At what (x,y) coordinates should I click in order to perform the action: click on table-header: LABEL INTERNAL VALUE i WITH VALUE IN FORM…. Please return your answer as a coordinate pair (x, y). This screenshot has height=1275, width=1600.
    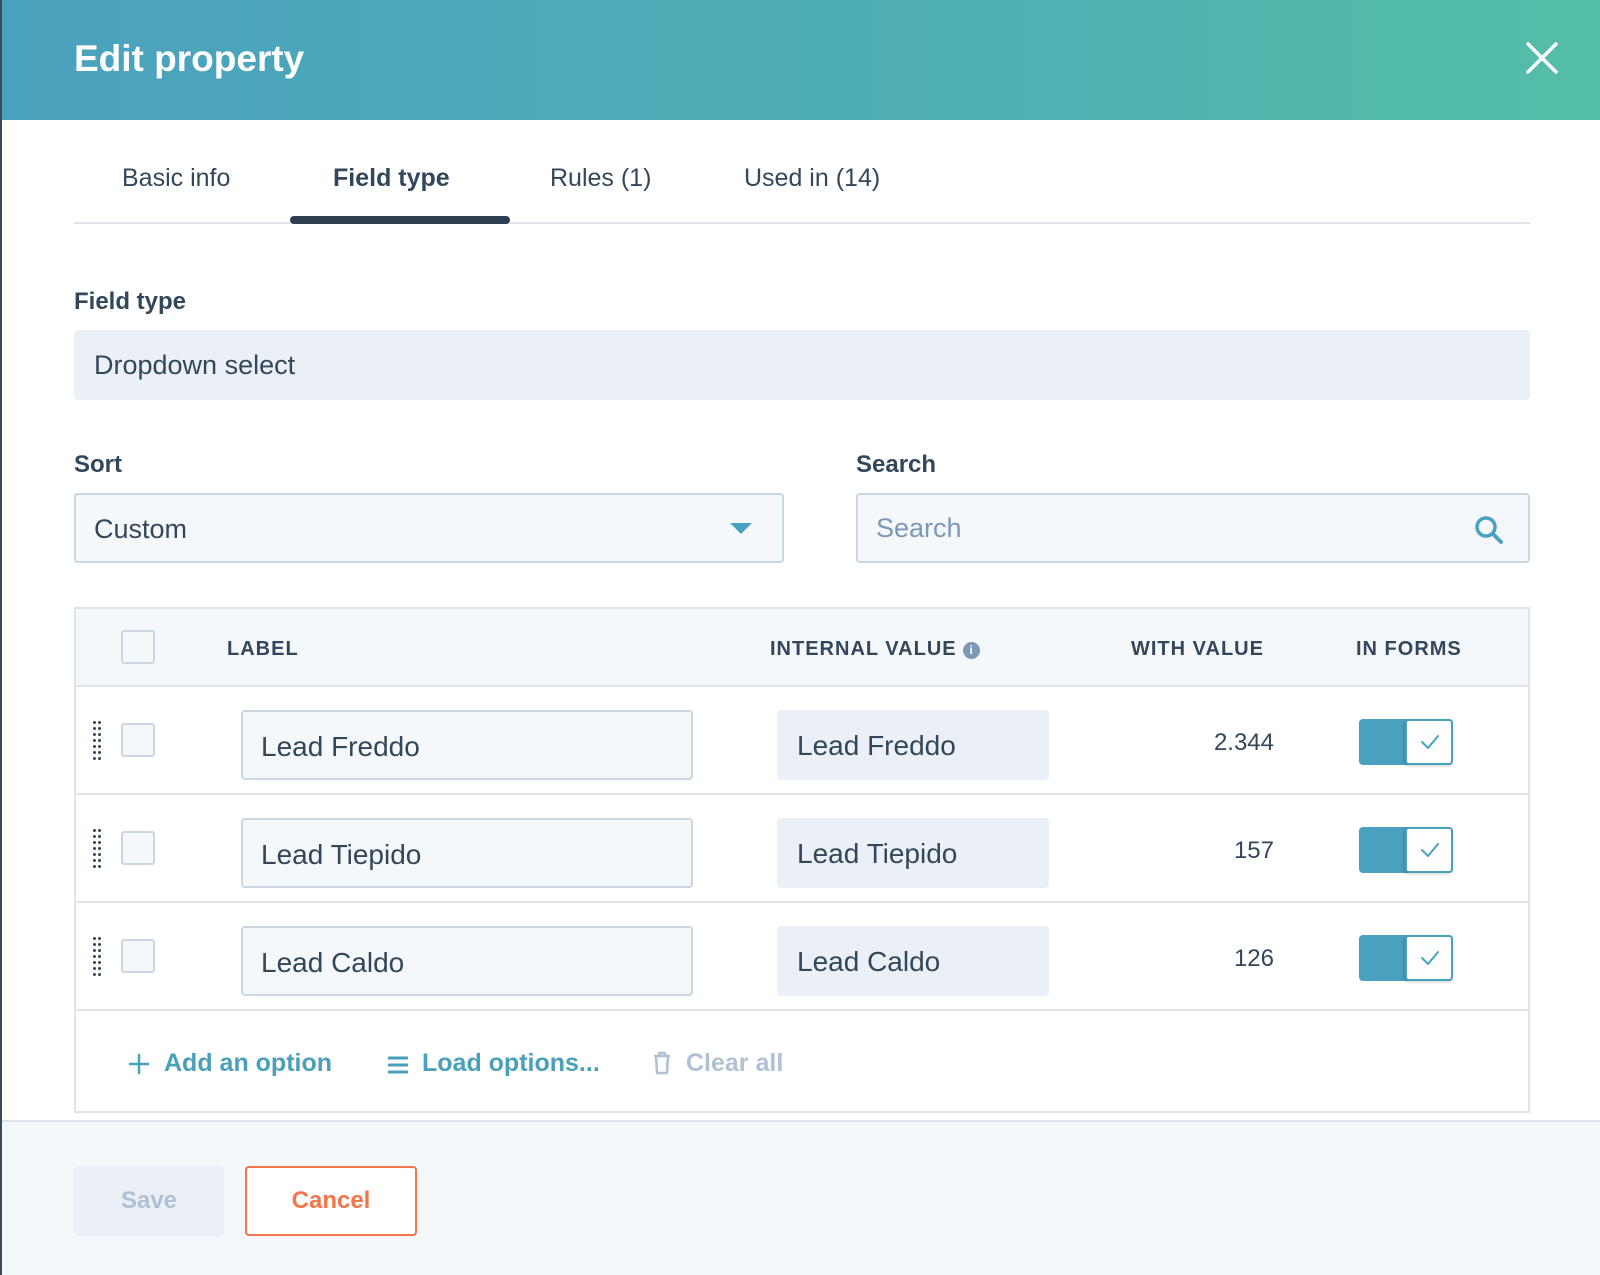
    Looking at the image, I should click on (802, 648).